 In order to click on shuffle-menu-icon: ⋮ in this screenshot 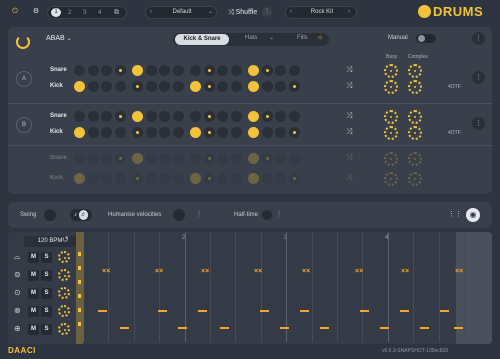, I will do `click(267, 12)`.